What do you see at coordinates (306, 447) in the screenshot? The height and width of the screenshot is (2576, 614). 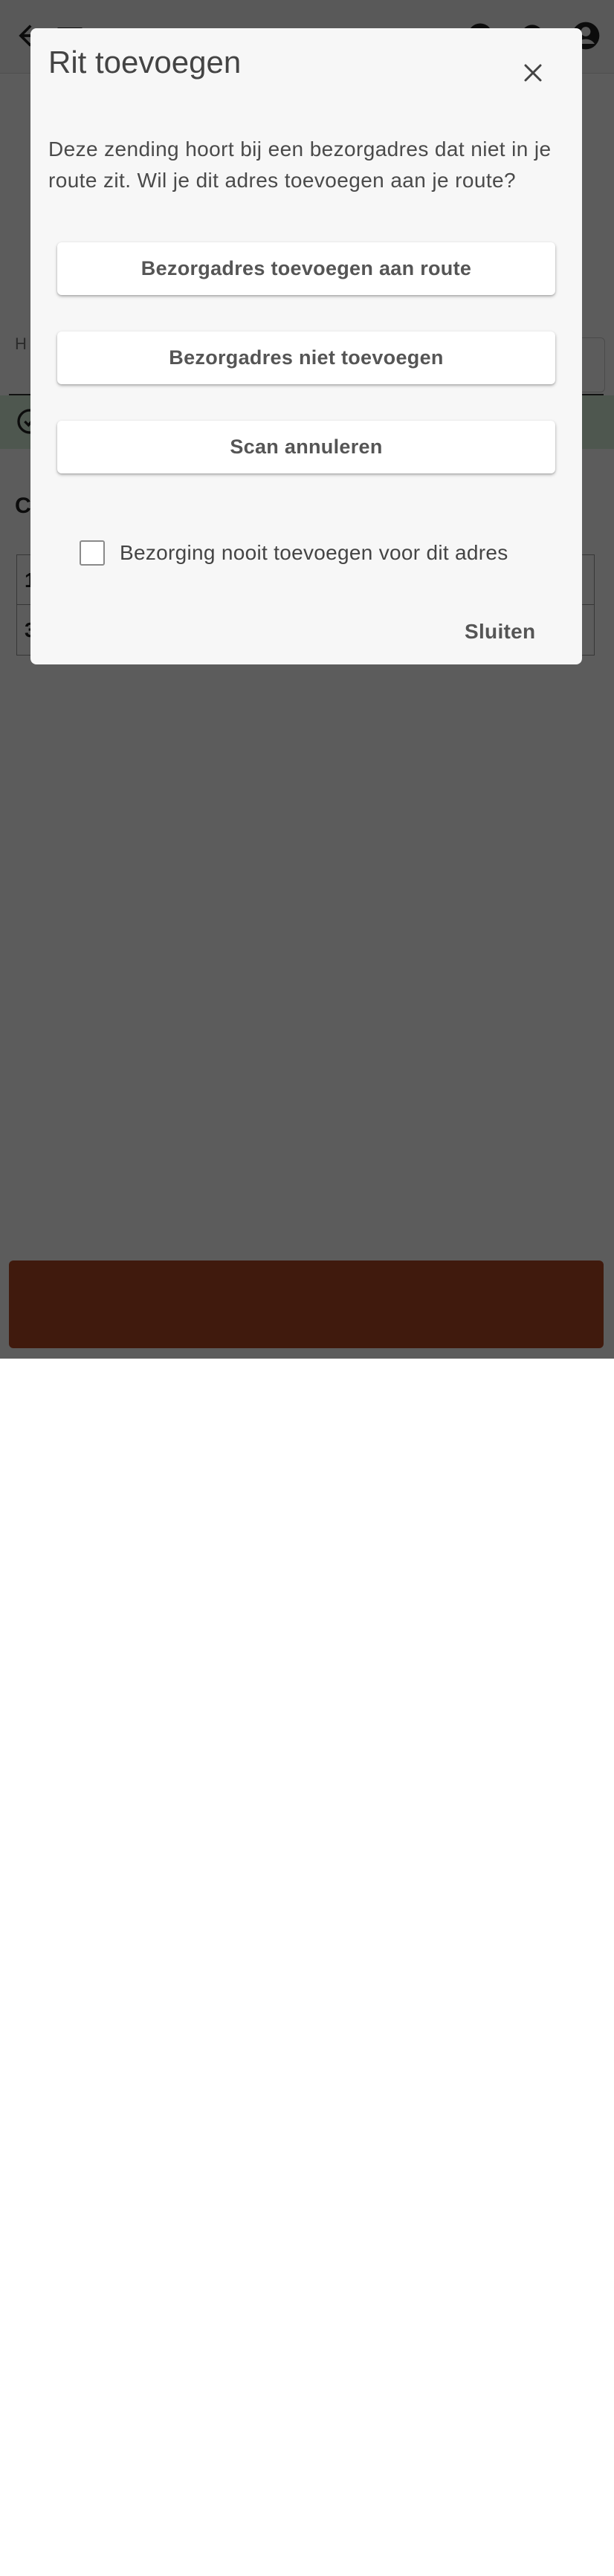 I see `cancel-scan-button: Scan annuleren` at bounding box center [306, 447].